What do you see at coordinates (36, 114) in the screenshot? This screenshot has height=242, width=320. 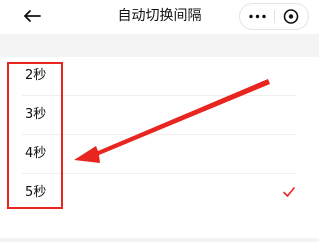 I see `option-label: 3秒` at bounding box center [36, 114].